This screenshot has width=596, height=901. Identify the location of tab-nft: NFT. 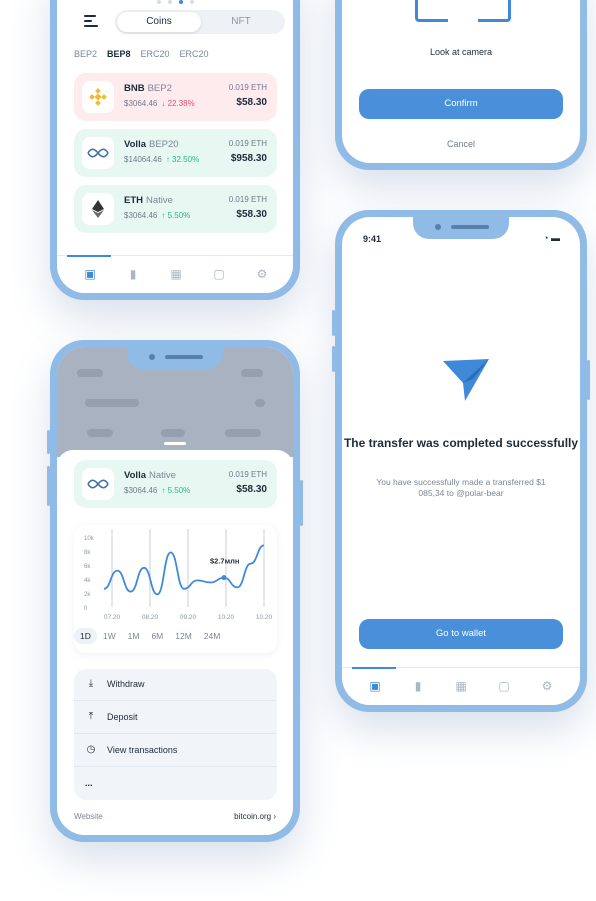
(241, 22).